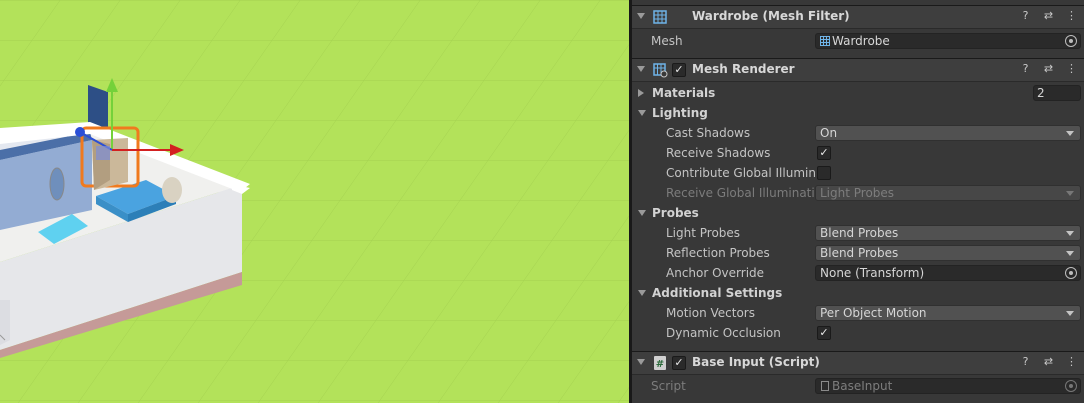 Image resolution: width=1084 pixels, height=403 pixels. What do you see at coordinates (708, 133) in the screenshot?
I see `cast-shadows-label: Cast Shadows` at bounding box center [708, 133].